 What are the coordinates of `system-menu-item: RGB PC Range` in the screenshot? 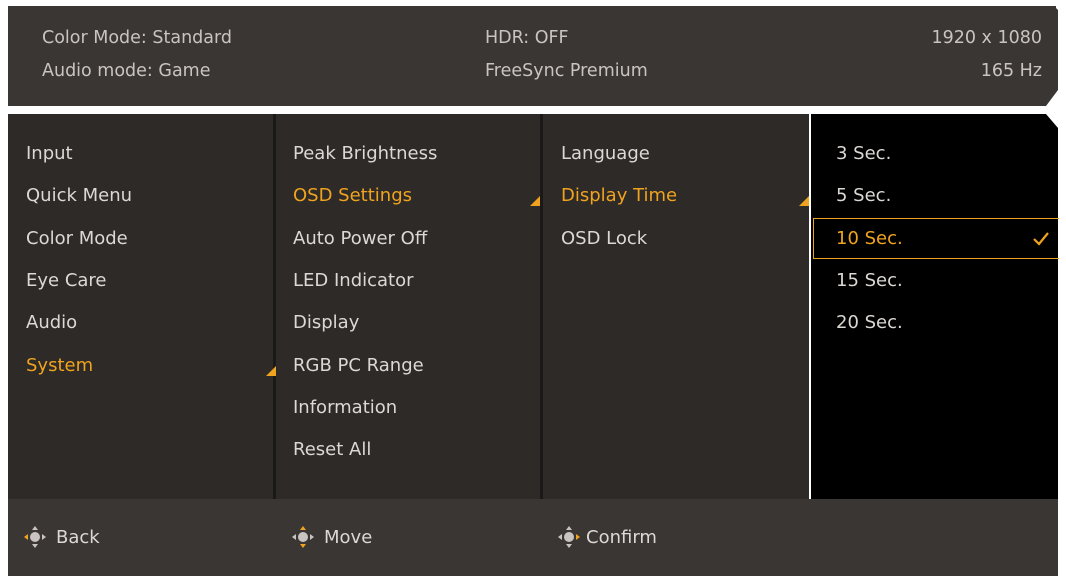 It's located at (358, 365).